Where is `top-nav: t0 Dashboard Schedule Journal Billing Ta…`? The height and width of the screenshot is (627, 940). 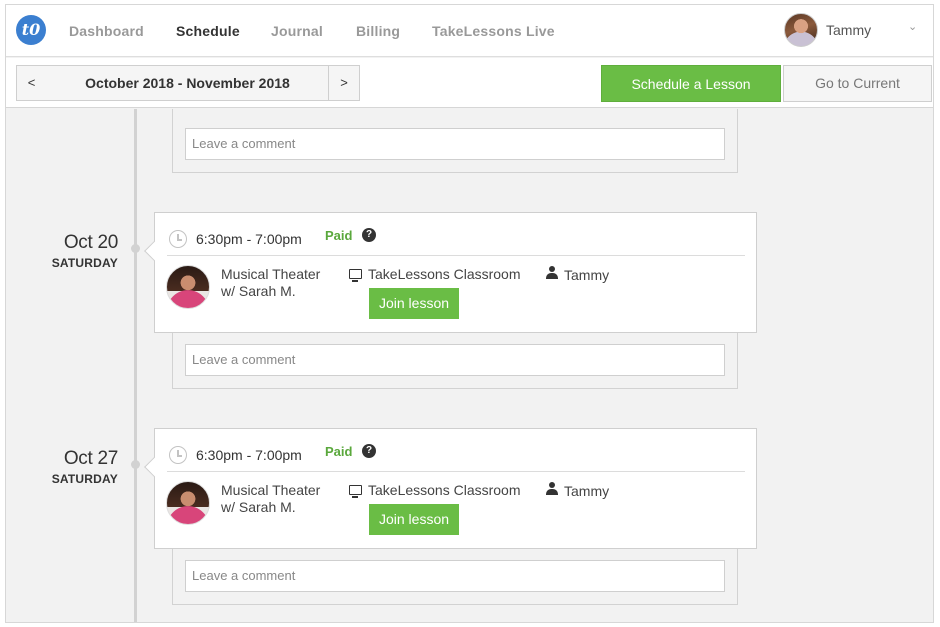 top-nav: t0 Dashboard Schedule Journal Billing Ta… is located at coordinates (469, 31).